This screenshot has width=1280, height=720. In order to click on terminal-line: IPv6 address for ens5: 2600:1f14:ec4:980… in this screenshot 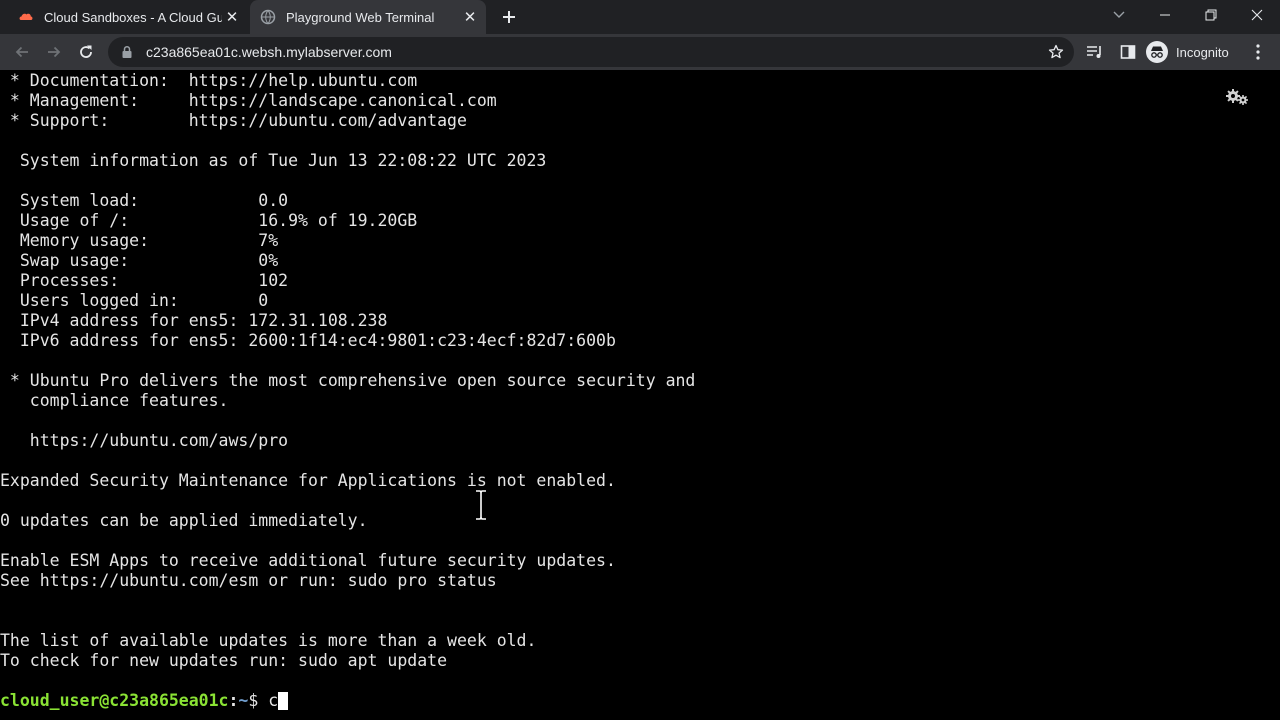, I will do `click(308, 340)`.